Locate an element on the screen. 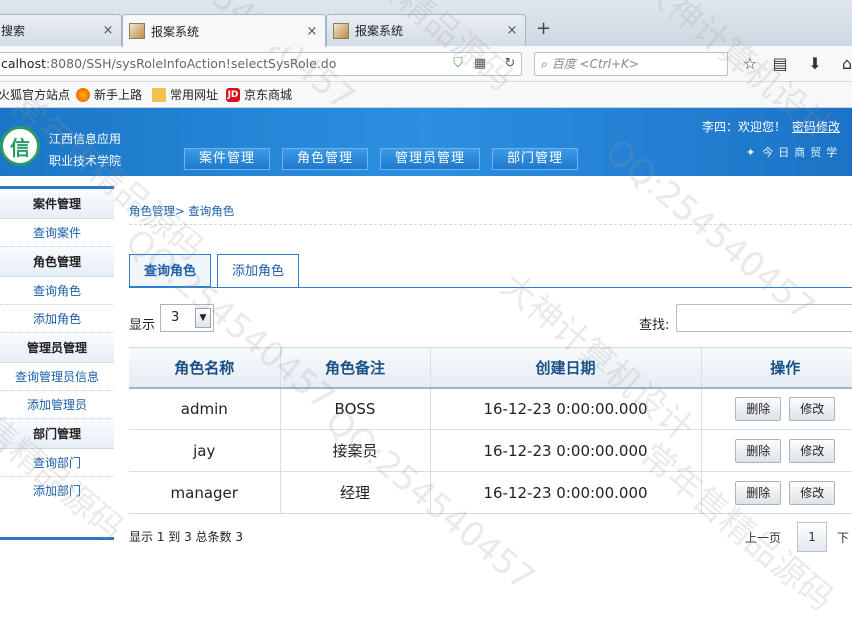 Image resolution: width=852 pixels, height=640 pixels. sparkle-icon: ✦ is located at coordinates (753, 152).